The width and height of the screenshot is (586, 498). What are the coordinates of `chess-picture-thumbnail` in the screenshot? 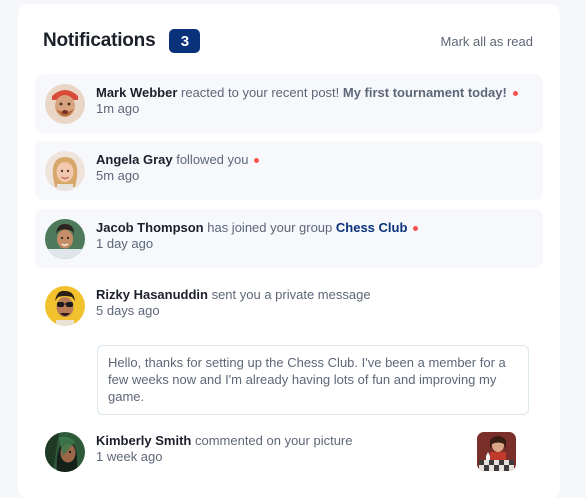 It's located at (496, 451).